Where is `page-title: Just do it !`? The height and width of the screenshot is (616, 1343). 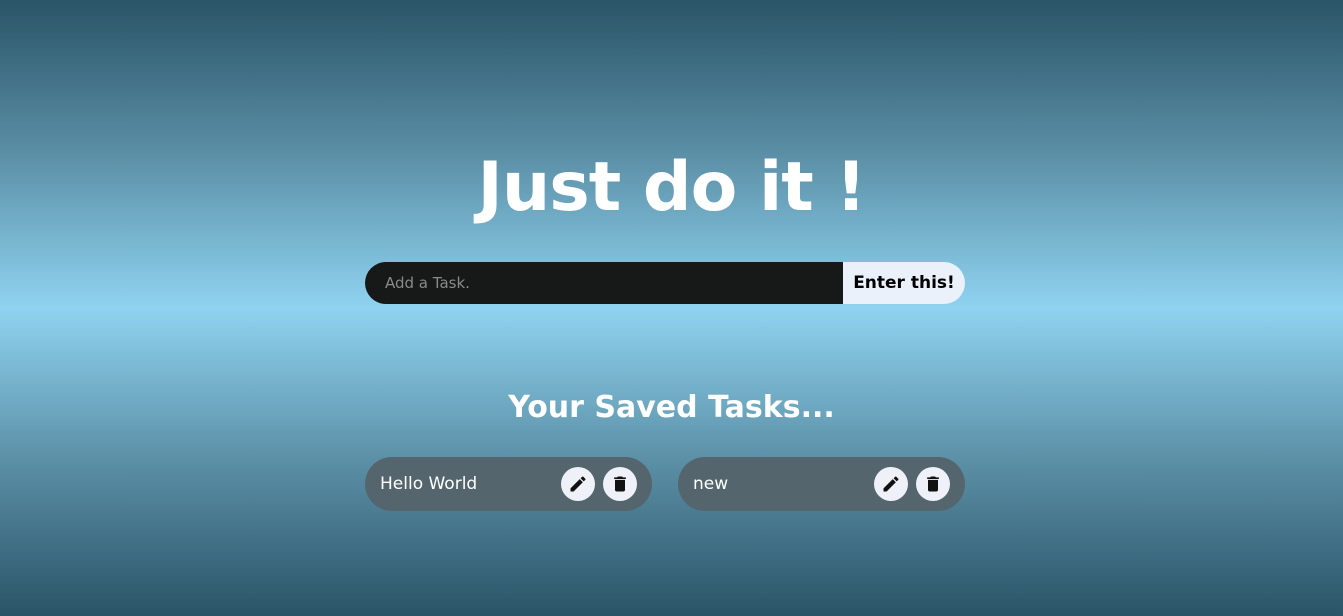
page-title: Just do it ! is located at coordinates (672, 187).